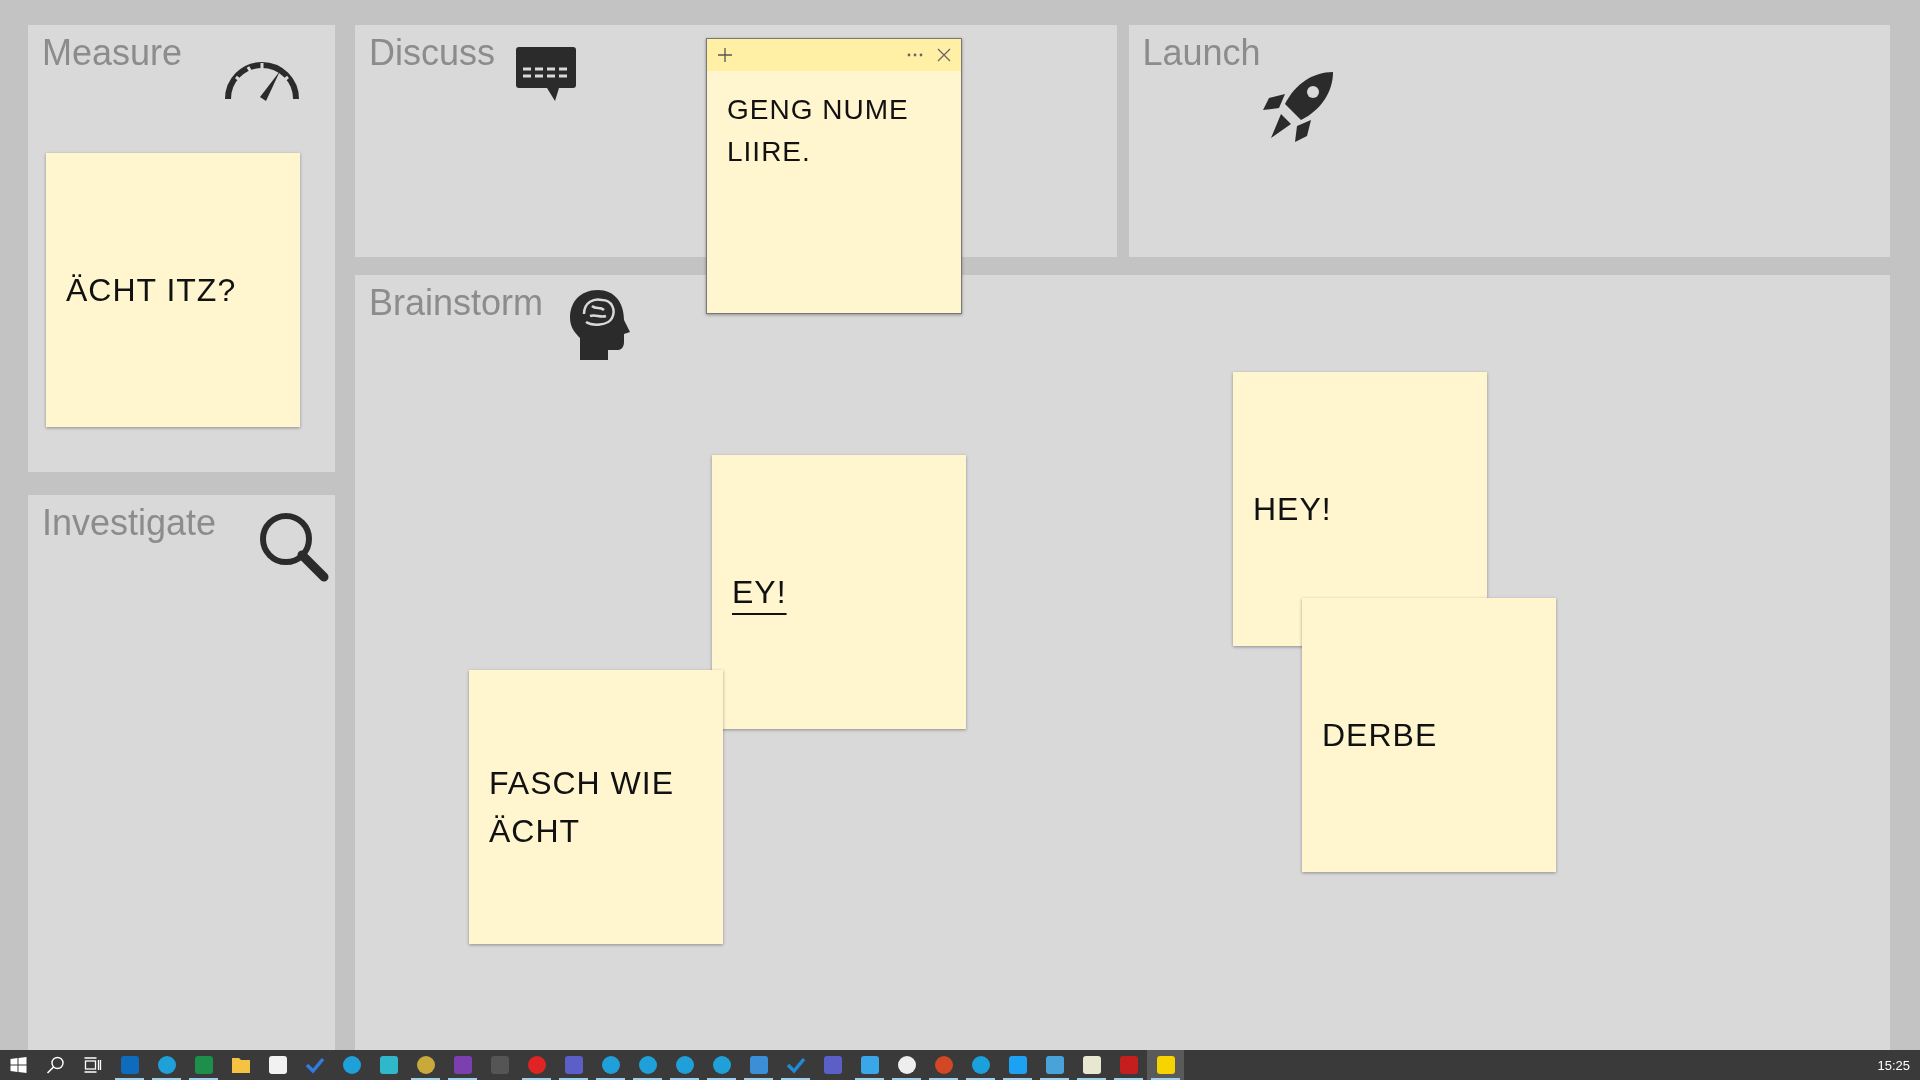 Image resolution: width=1920 pixels, height=1080 pixels. Describe the element at coordinates (240, 1065) in the screenshot. I see `folder-icon` at that location.